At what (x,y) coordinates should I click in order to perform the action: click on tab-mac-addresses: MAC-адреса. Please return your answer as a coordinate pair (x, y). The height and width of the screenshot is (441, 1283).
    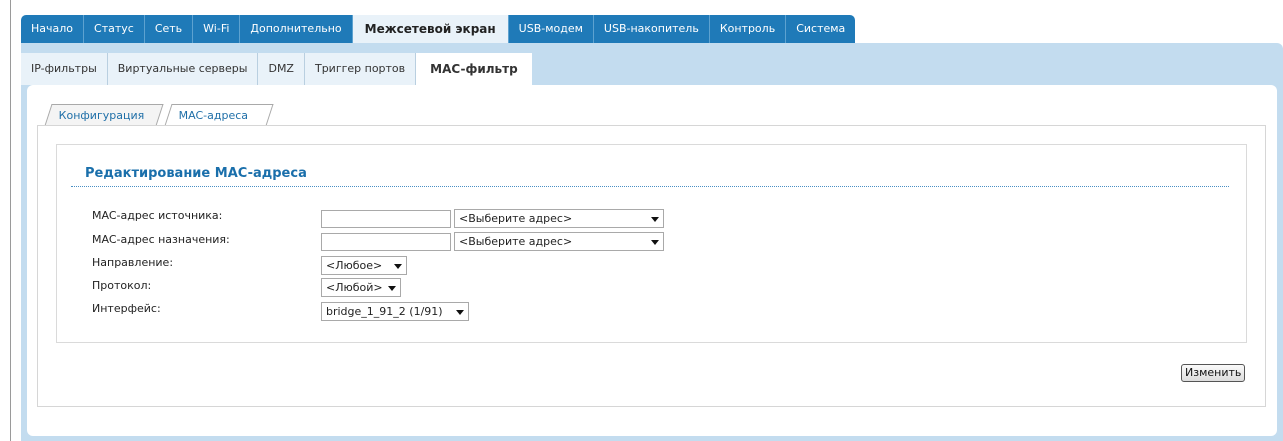
    Looking at the image, I should click on (219, 115).